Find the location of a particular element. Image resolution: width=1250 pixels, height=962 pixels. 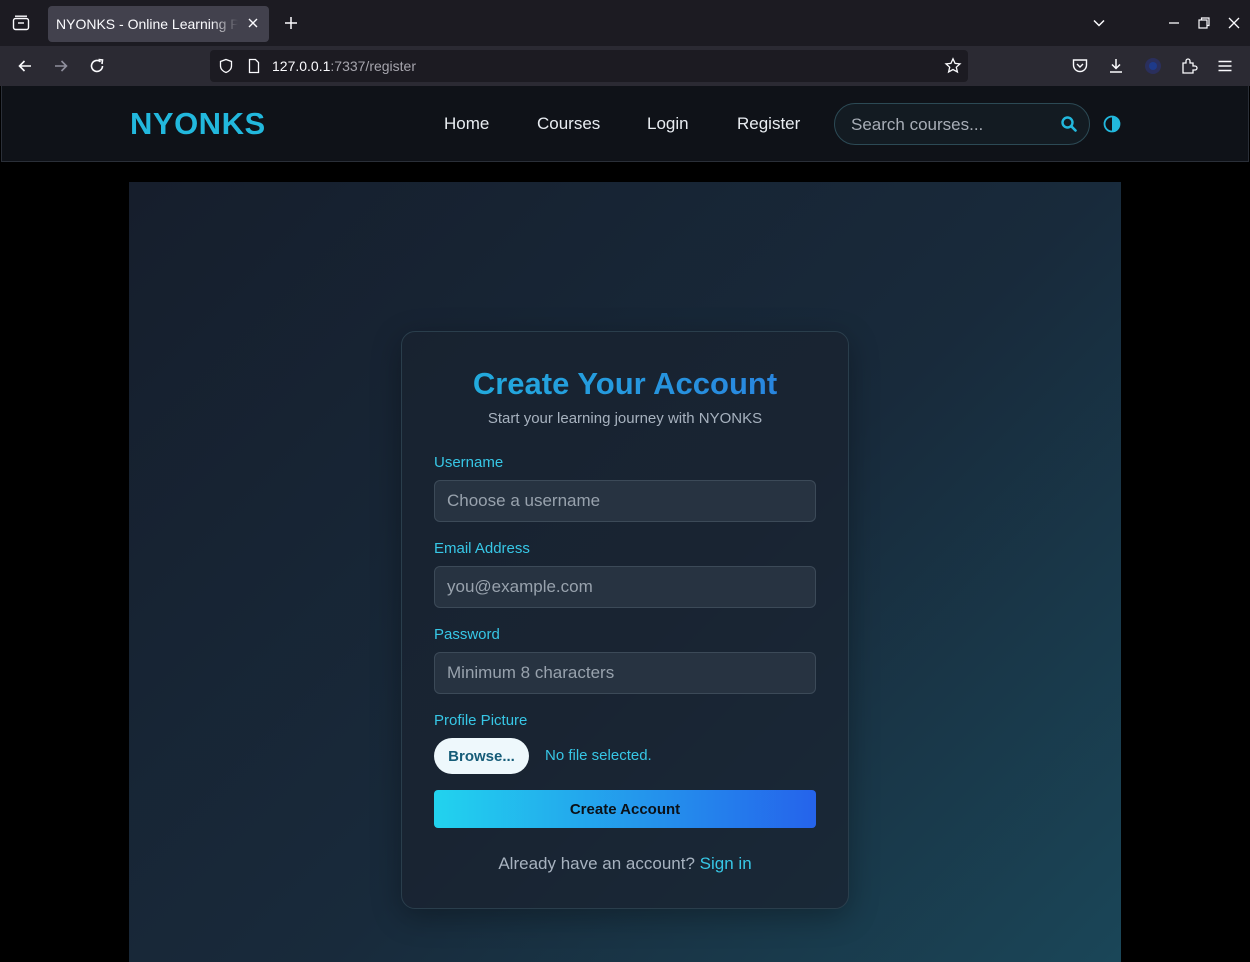

profile-picture-label: Profile Picture is located at coordinates (481, 720).